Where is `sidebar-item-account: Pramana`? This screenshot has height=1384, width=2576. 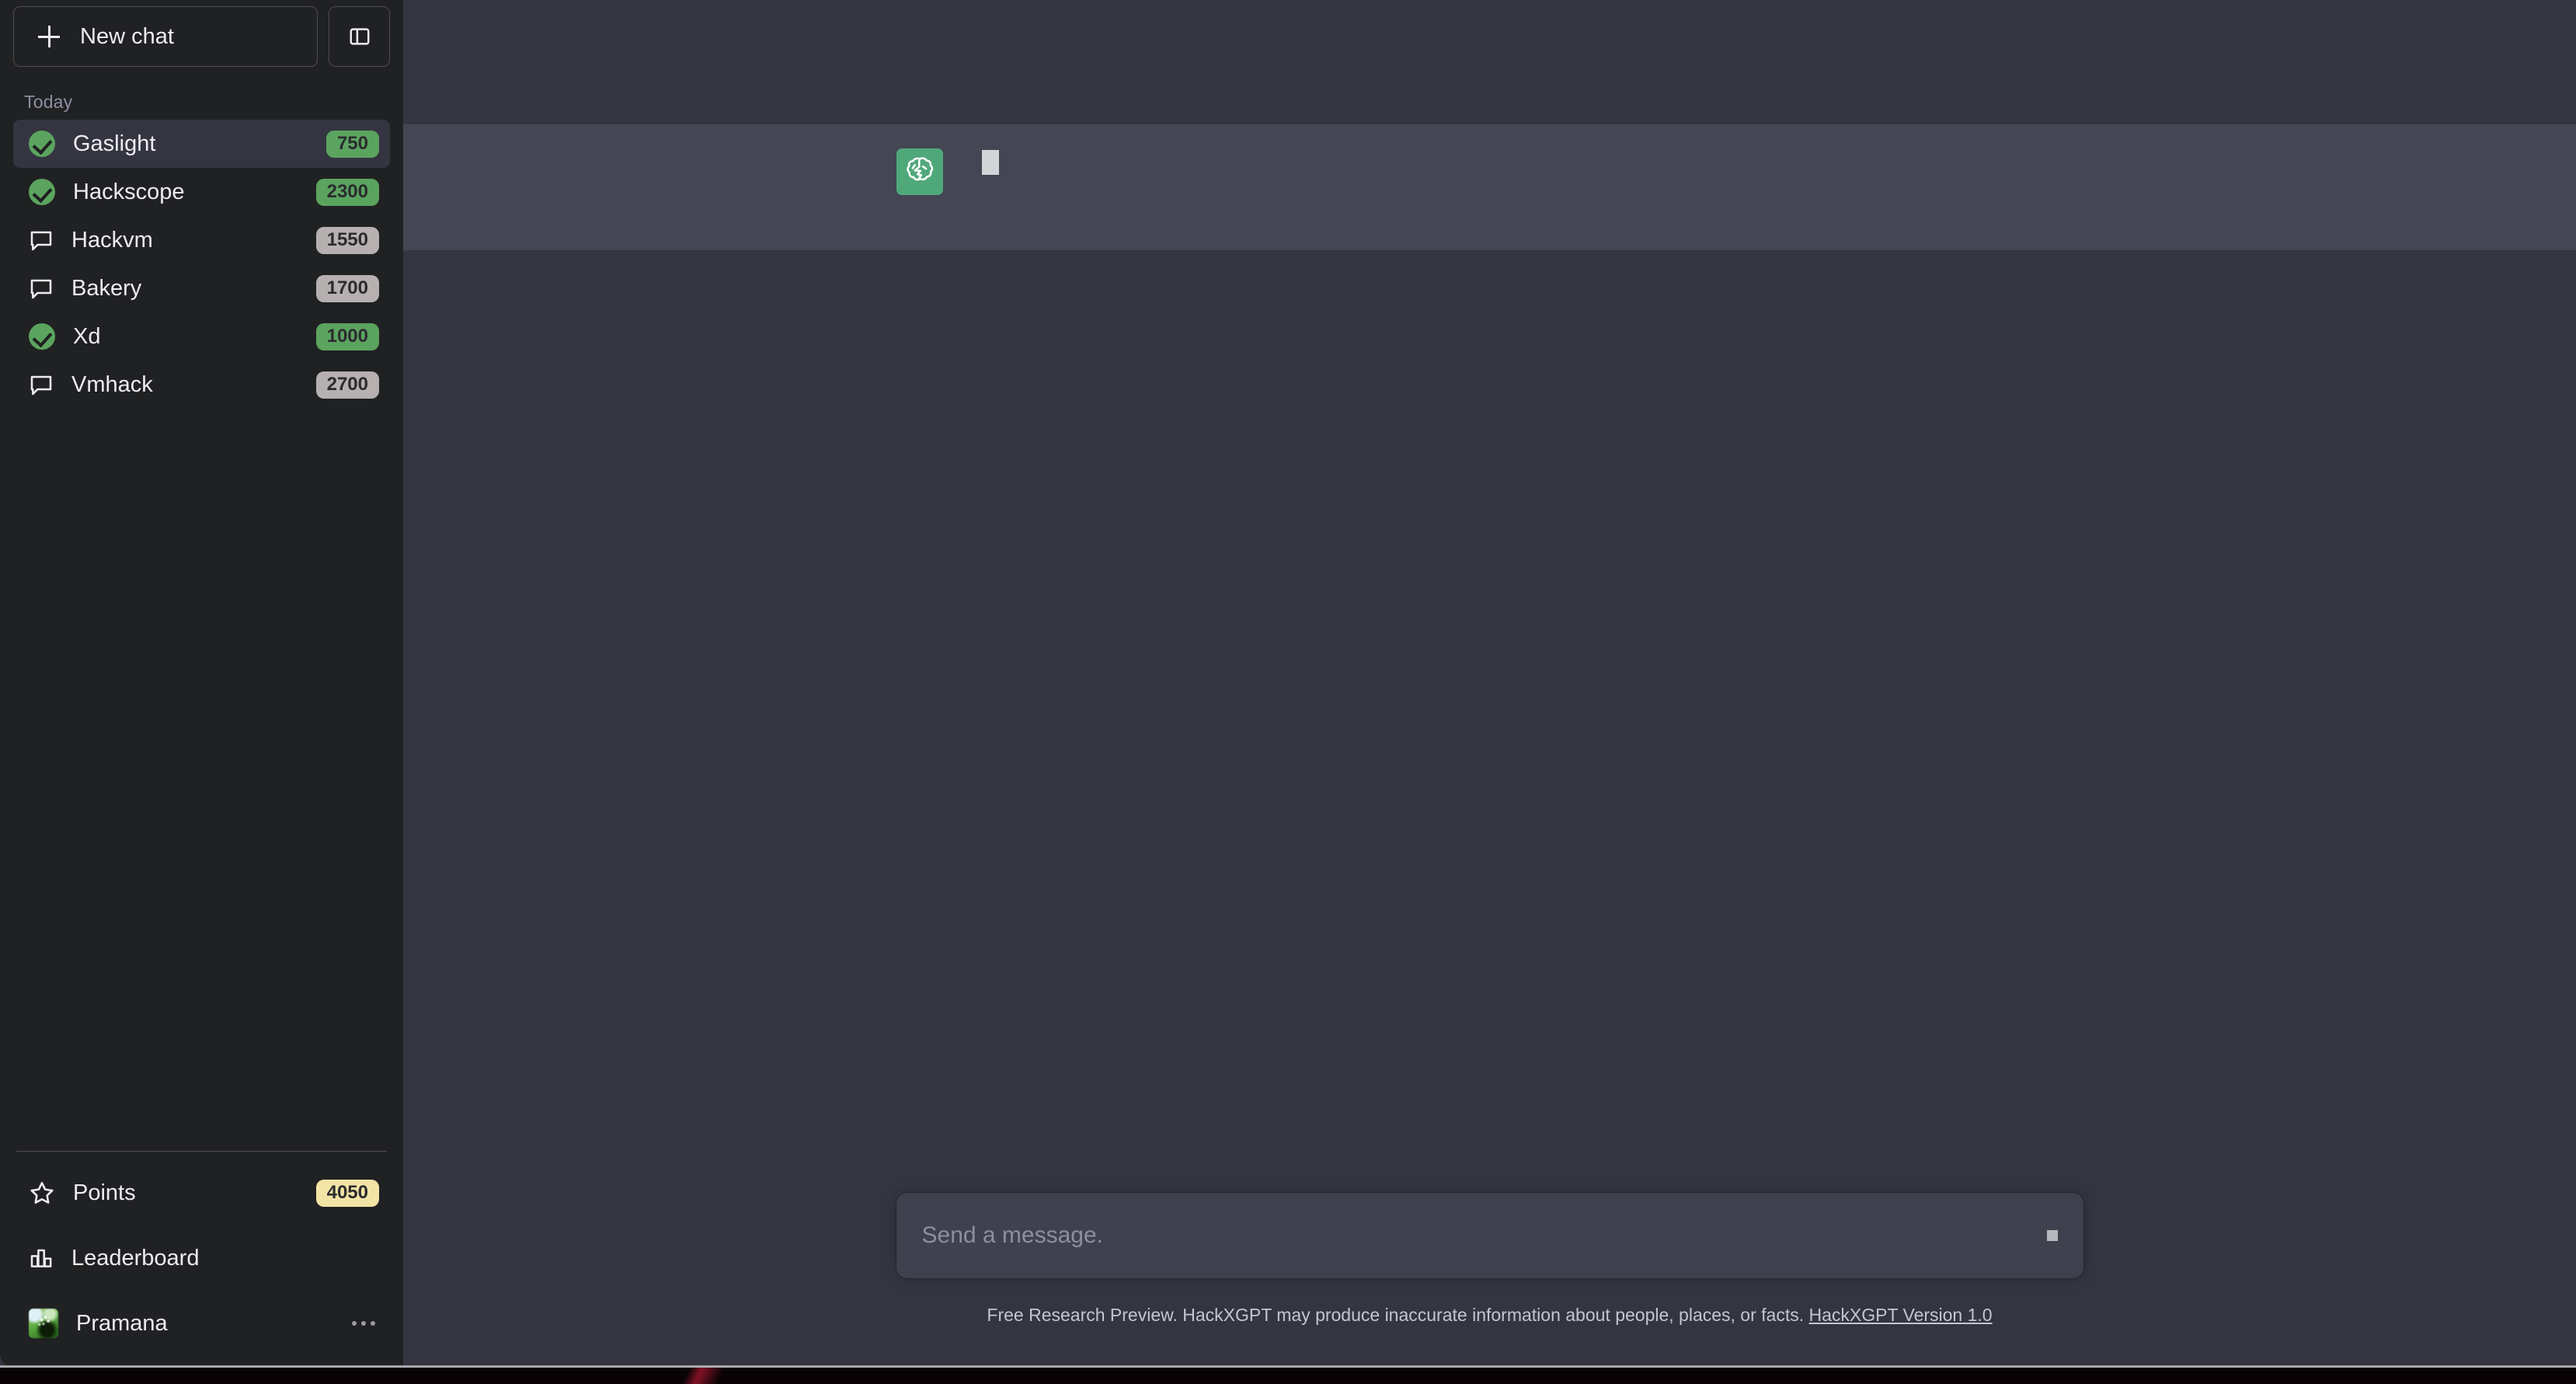
sidebar-item-account: Pramana is located at coordinates (201, 1323).